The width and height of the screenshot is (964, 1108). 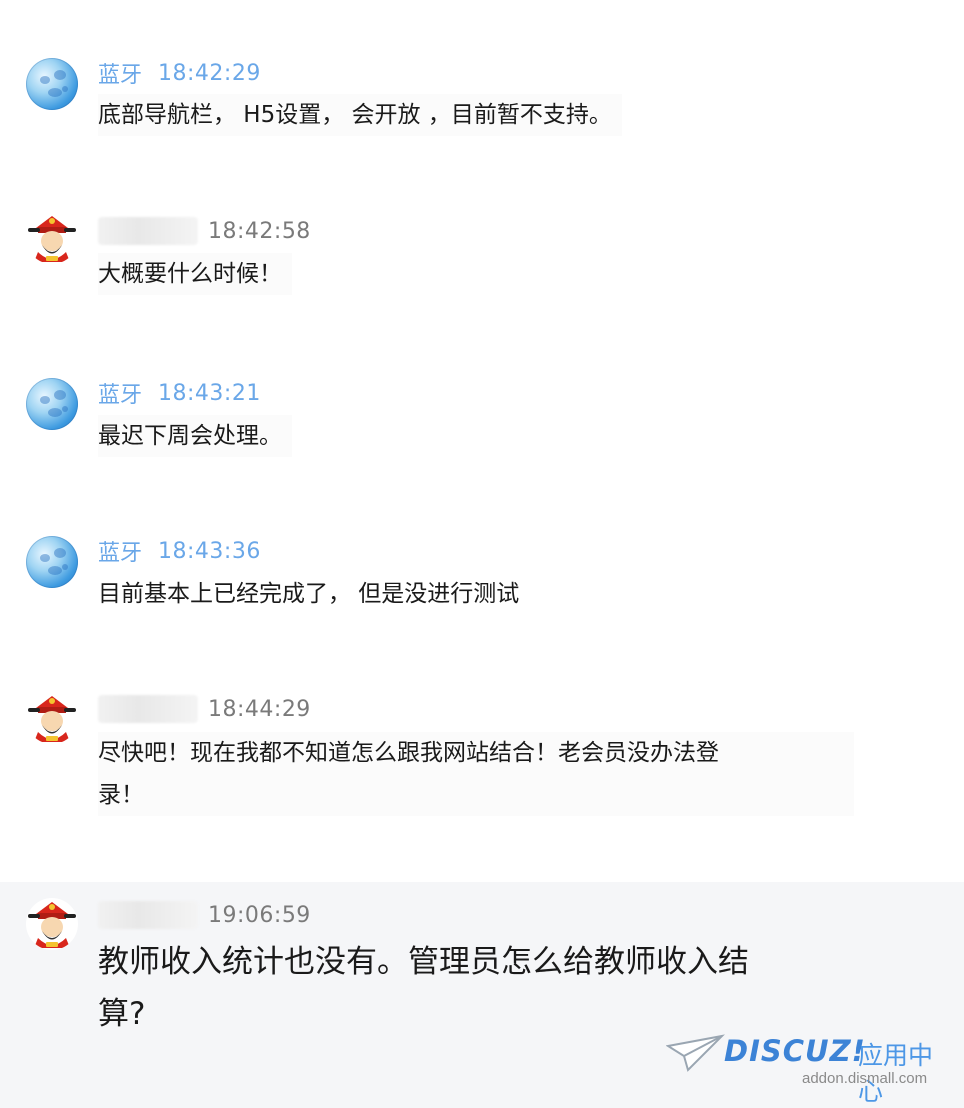 What do you see at coordinates (482, 258) in the screenshot?
I see `message-item: 18:42:58 大概要什么时候！` at bounding box center [482, 258].